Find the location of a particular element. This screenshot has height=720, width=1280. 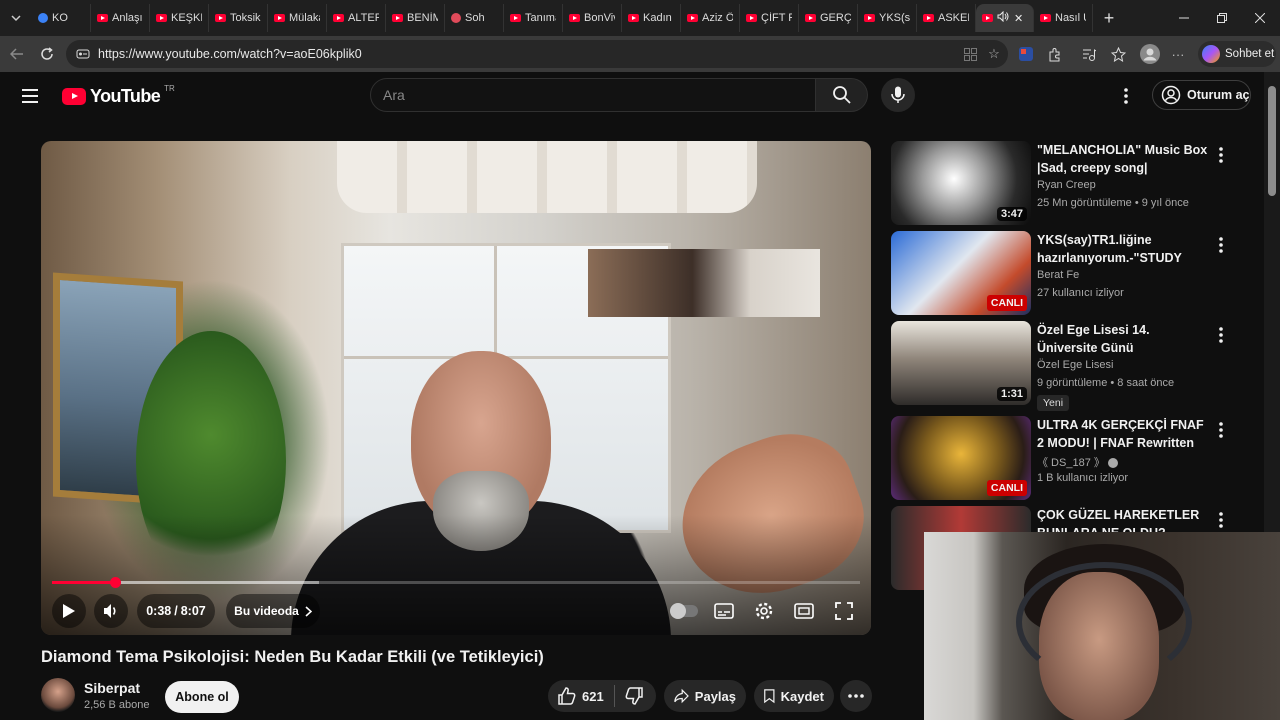

close-window-button is located at coordinates (1260, 18).